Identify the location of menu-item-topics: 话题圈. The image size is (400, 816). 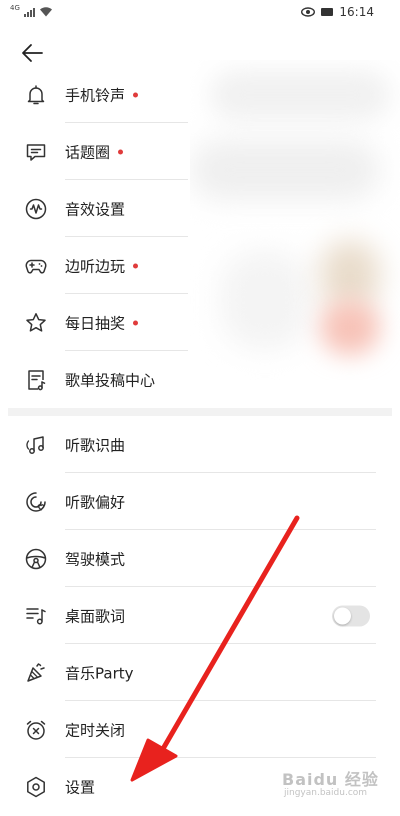
(200, 151).